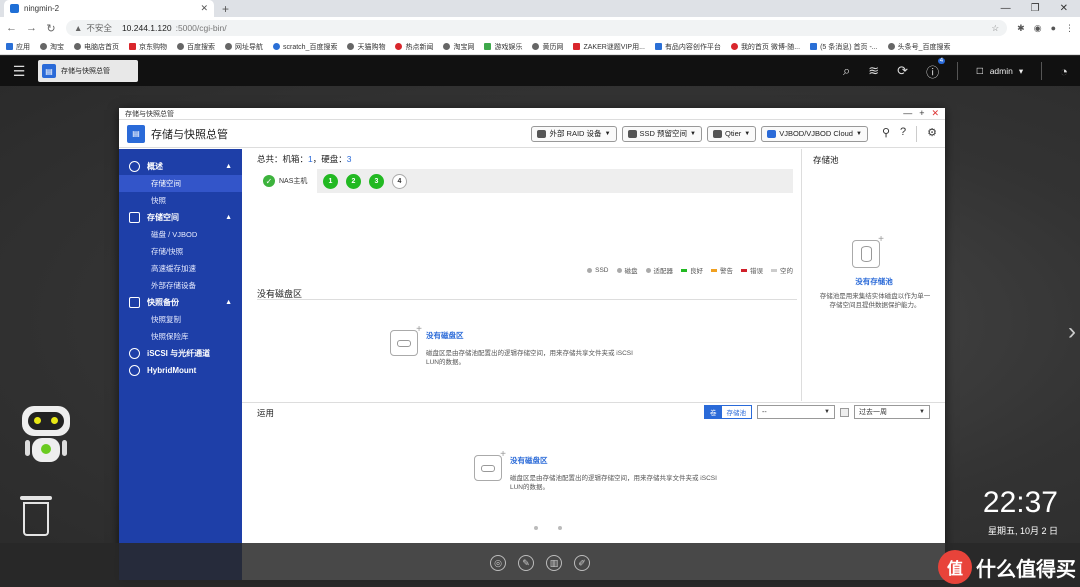 The height and width of the screenshot is (587, 1080). What do you see at coordinates (873, 71) in the screenshot?
I see `volume-icon: ≋` at bounding box center [873, 71].